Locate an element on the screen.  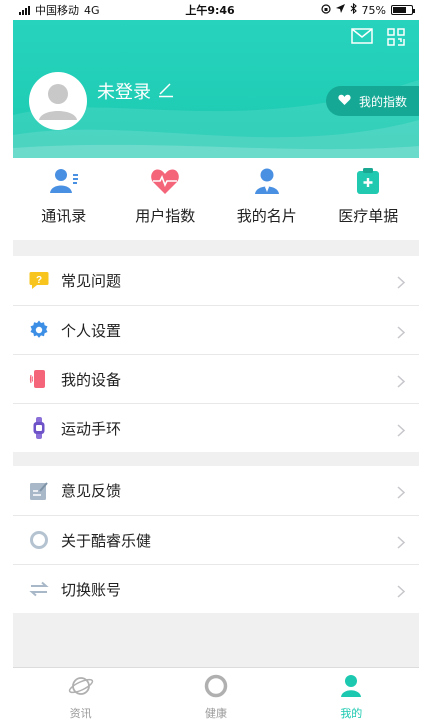
login-prompt: 未登录 is located at coordinates (136, 91).